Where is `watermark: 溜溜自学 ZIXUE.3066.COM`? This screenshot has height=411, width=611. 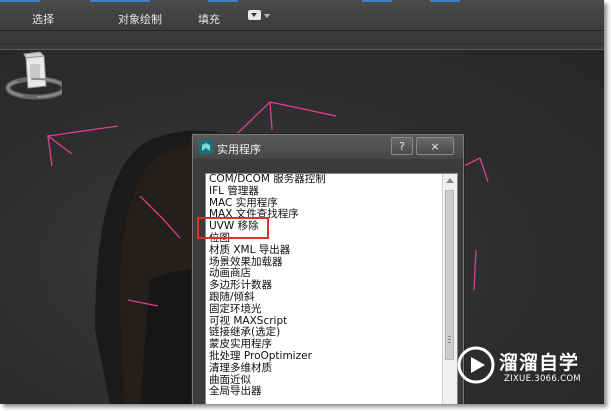
watermark: 溜溜自学 ZIXUE.3066.COM is located at coordinates (522, 368).